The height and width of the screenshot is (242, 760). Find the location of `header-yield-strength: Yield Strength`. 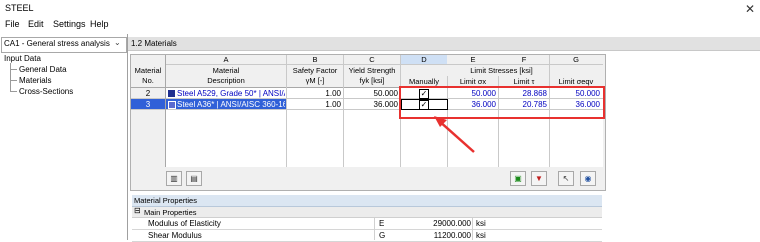

header-yield-strength: Yield Strength is located at coordinates (372, 70).